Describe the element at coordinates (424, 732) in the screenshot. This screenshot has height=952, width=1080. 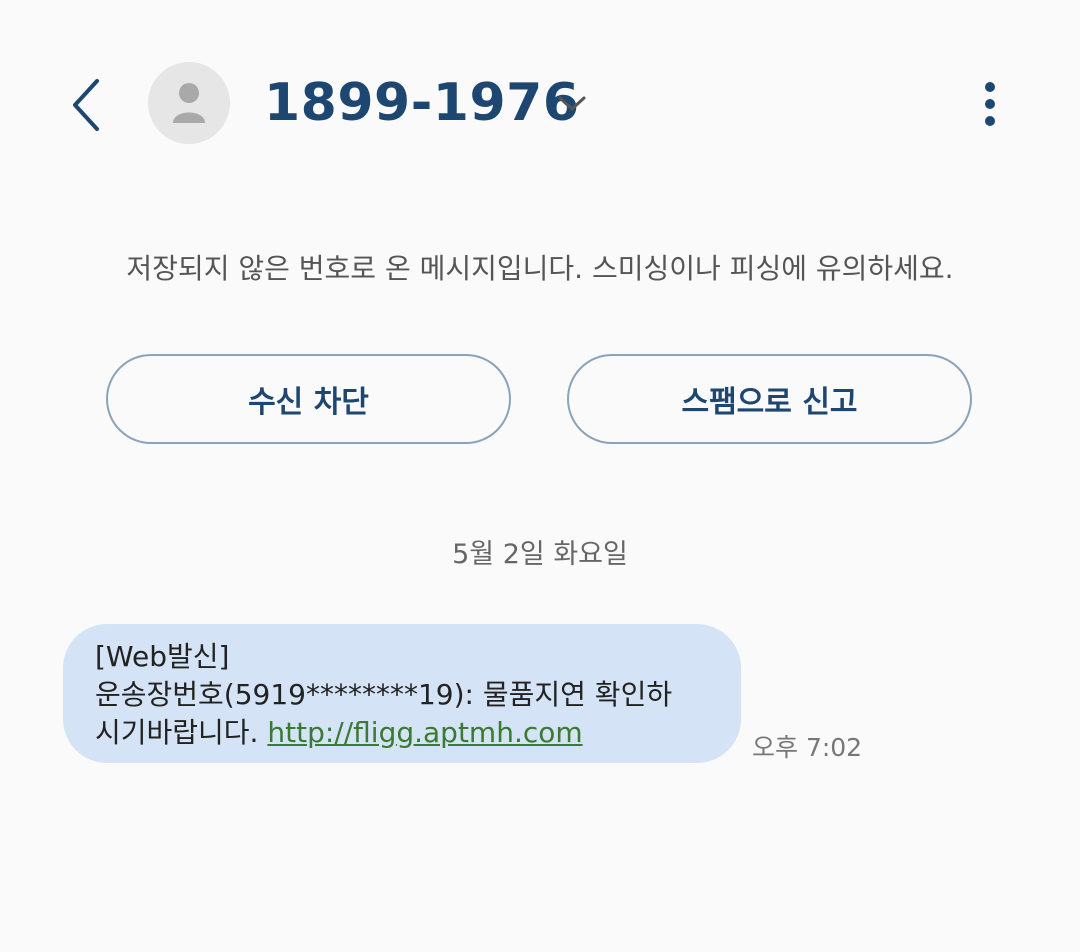
I see `message-link: http://fligg.aptmh.com` at that location.